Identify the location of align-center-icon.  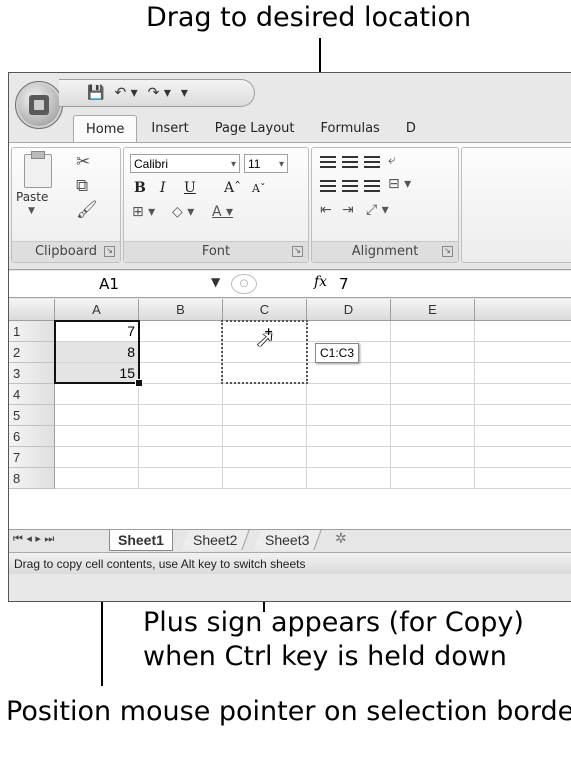
(350, 187).